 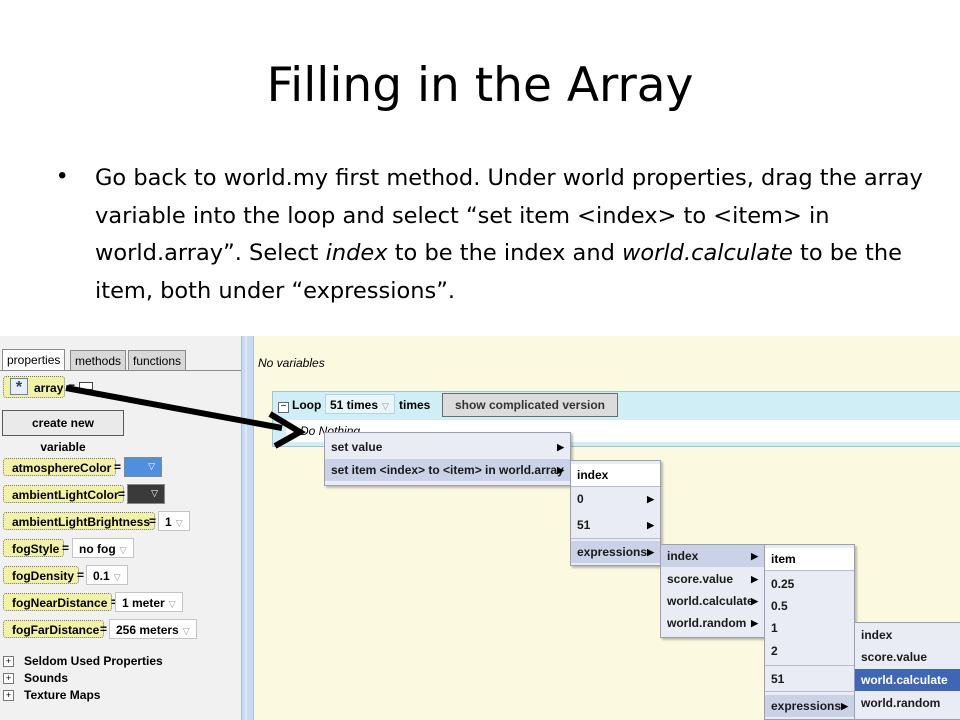 I want to click on loop-header: − Loop, so click(x=299, y=405).